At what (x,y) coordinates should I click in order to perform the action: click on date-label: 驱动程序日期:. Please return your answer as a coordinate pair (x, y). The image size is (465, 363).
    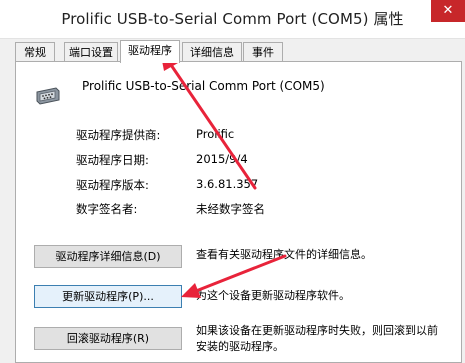
    Looking at the image, I should click on (112, 160).